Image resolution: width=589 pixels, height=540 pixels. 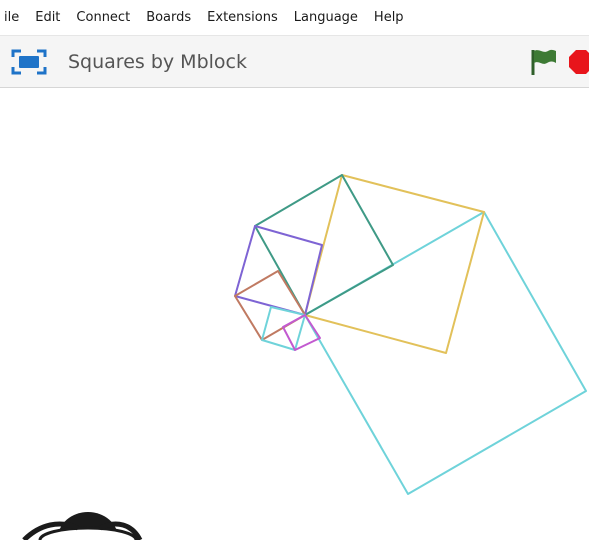 I want to click on menu-language: Language, so click(x=326, y=18).